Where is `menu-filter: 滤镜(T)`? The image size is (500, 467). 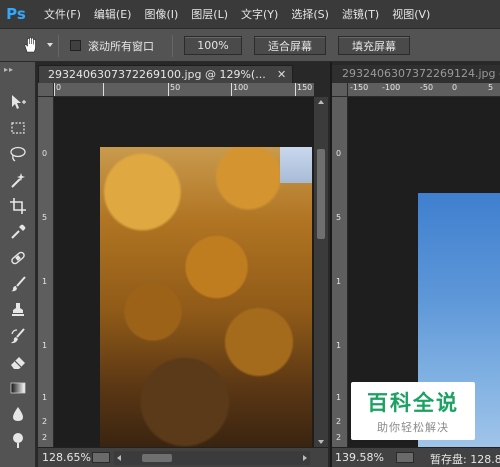 menu-filter: 滤镜(T) is located at coordinates (360, 14).